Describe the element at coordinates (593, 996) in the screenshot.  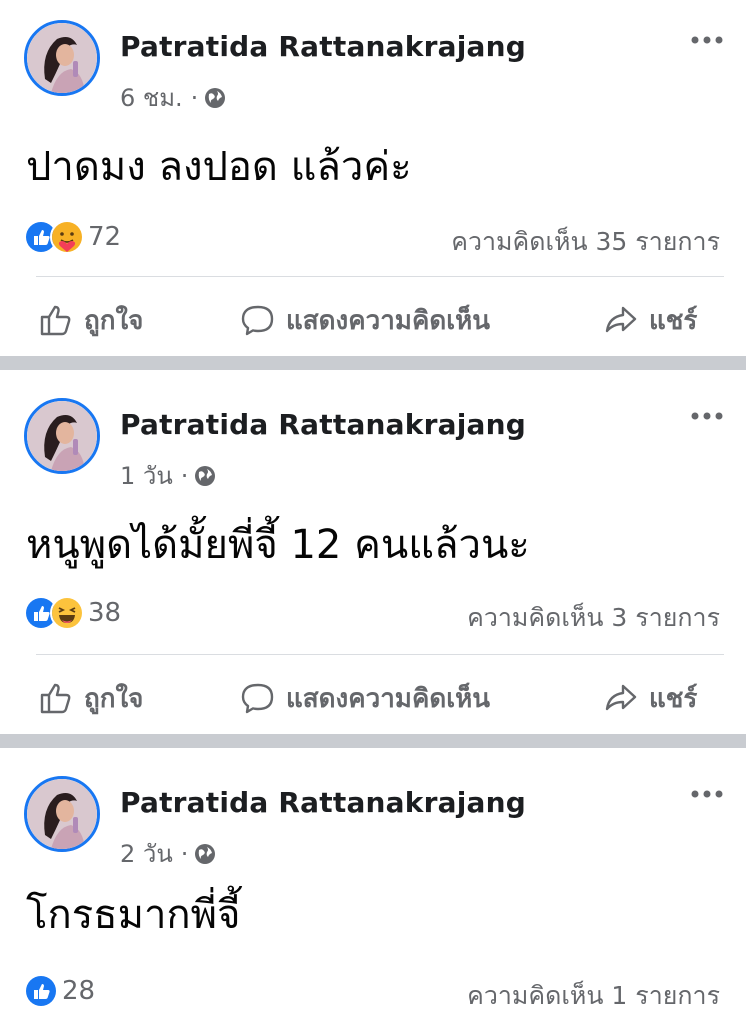
I see `comment-count: ความคิดเห็น 1 รายการ` at that location.